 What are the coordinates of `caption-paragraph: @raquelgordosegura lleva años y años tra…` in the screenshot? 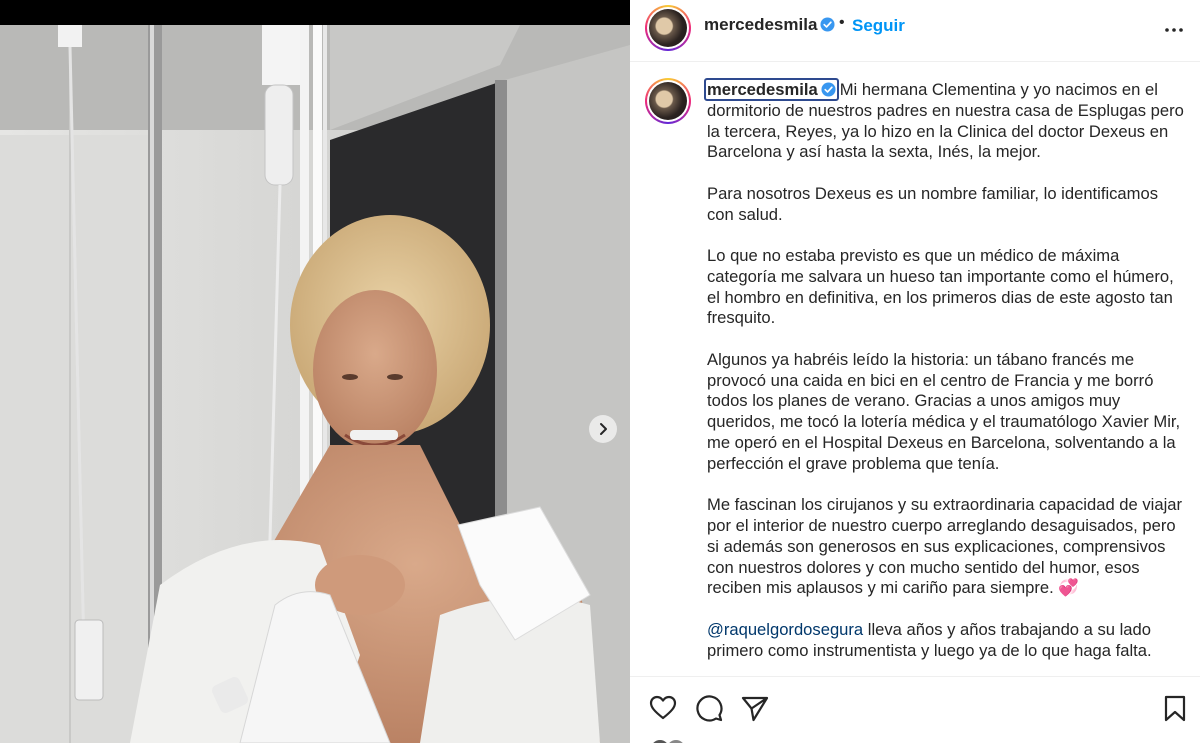 It's located at (947, 641).